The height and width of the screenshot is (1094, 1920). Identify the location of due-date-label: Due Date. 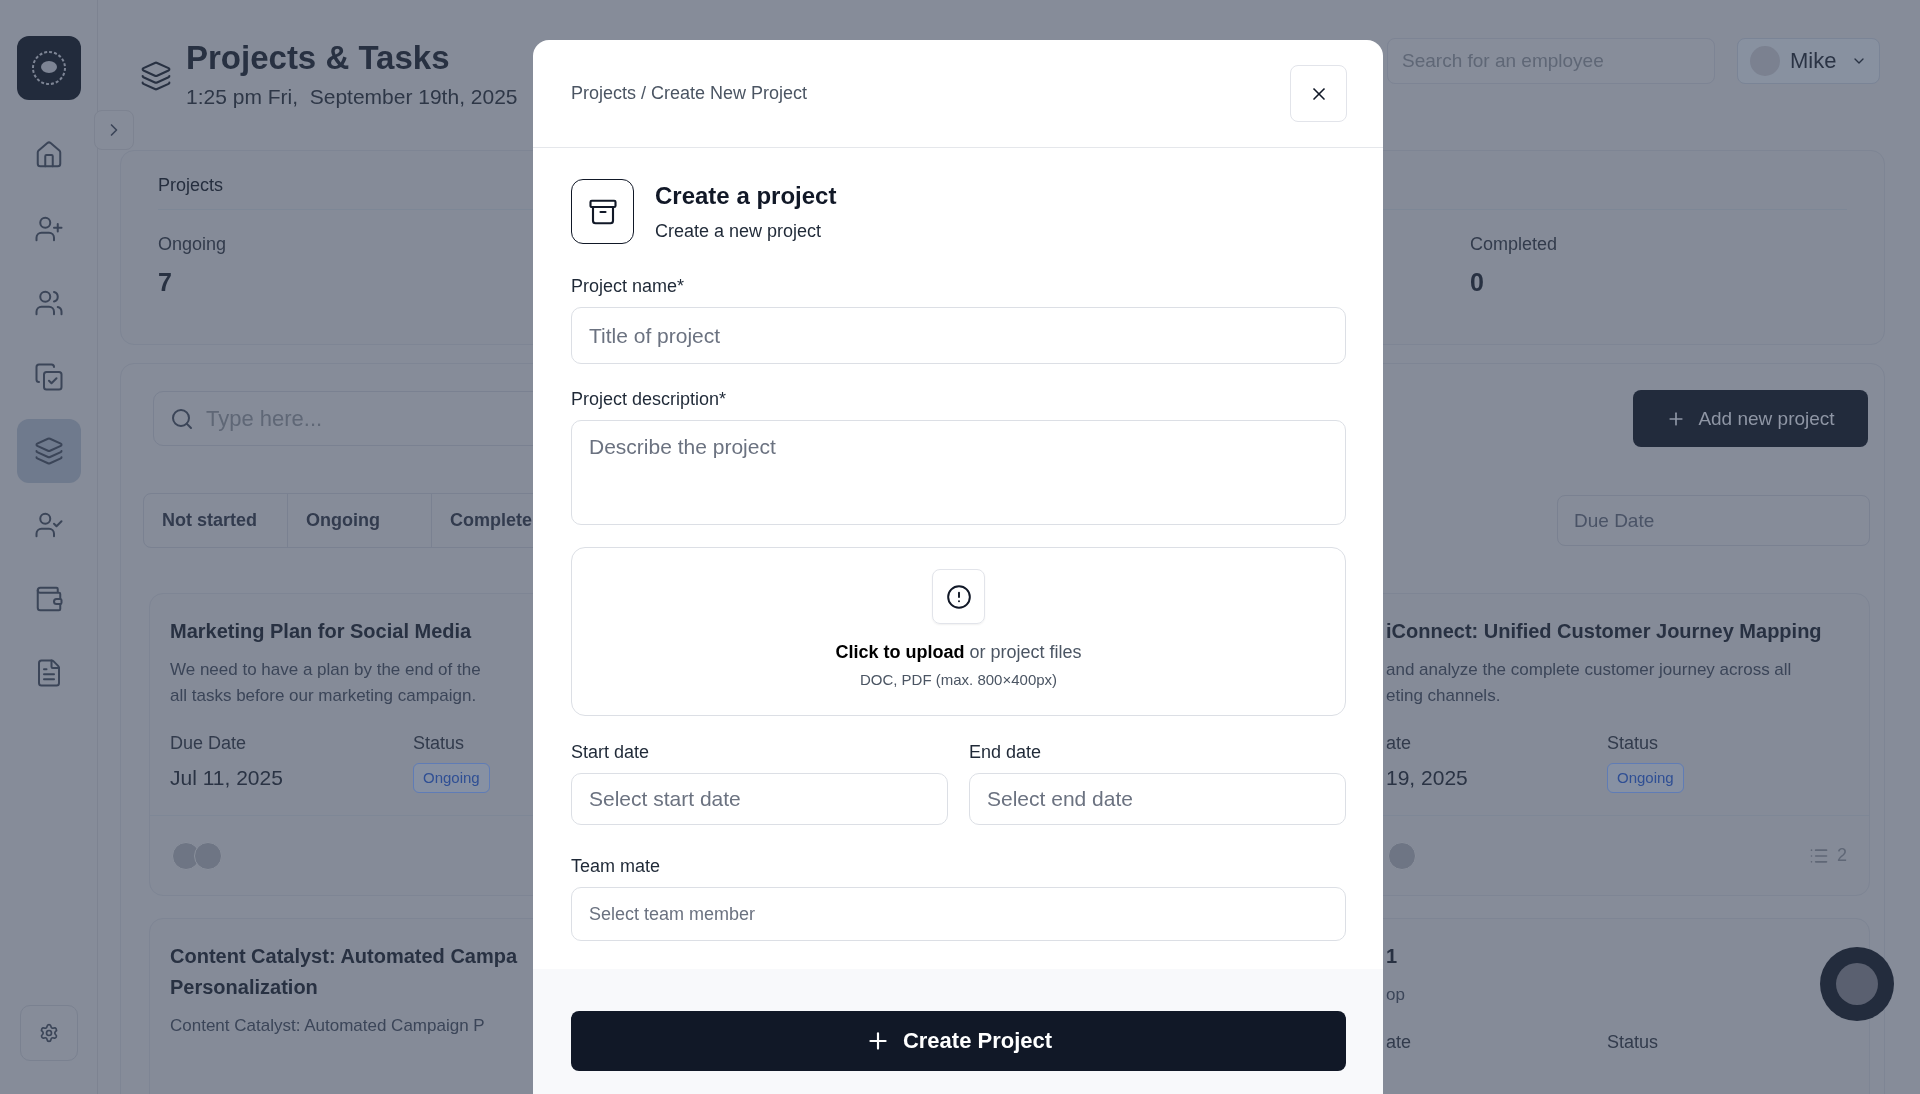
(209, 743).